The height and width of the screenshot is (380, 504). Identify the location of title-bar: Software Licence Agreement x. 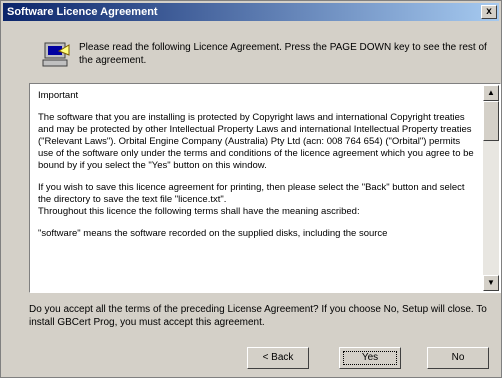
(251, 12).